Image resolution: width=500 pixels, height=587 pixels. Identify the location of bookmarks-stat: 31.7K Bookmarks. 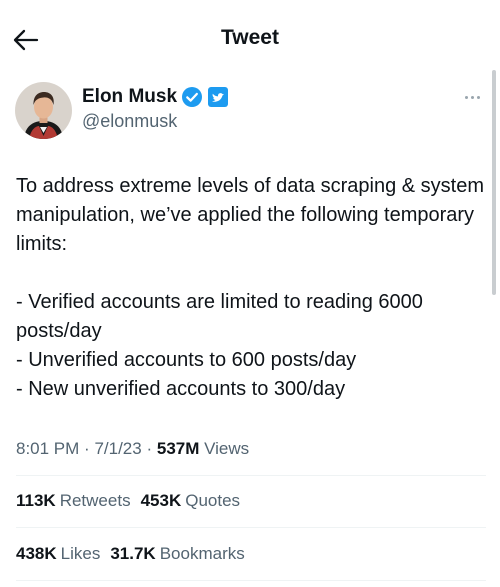
(177, 554).